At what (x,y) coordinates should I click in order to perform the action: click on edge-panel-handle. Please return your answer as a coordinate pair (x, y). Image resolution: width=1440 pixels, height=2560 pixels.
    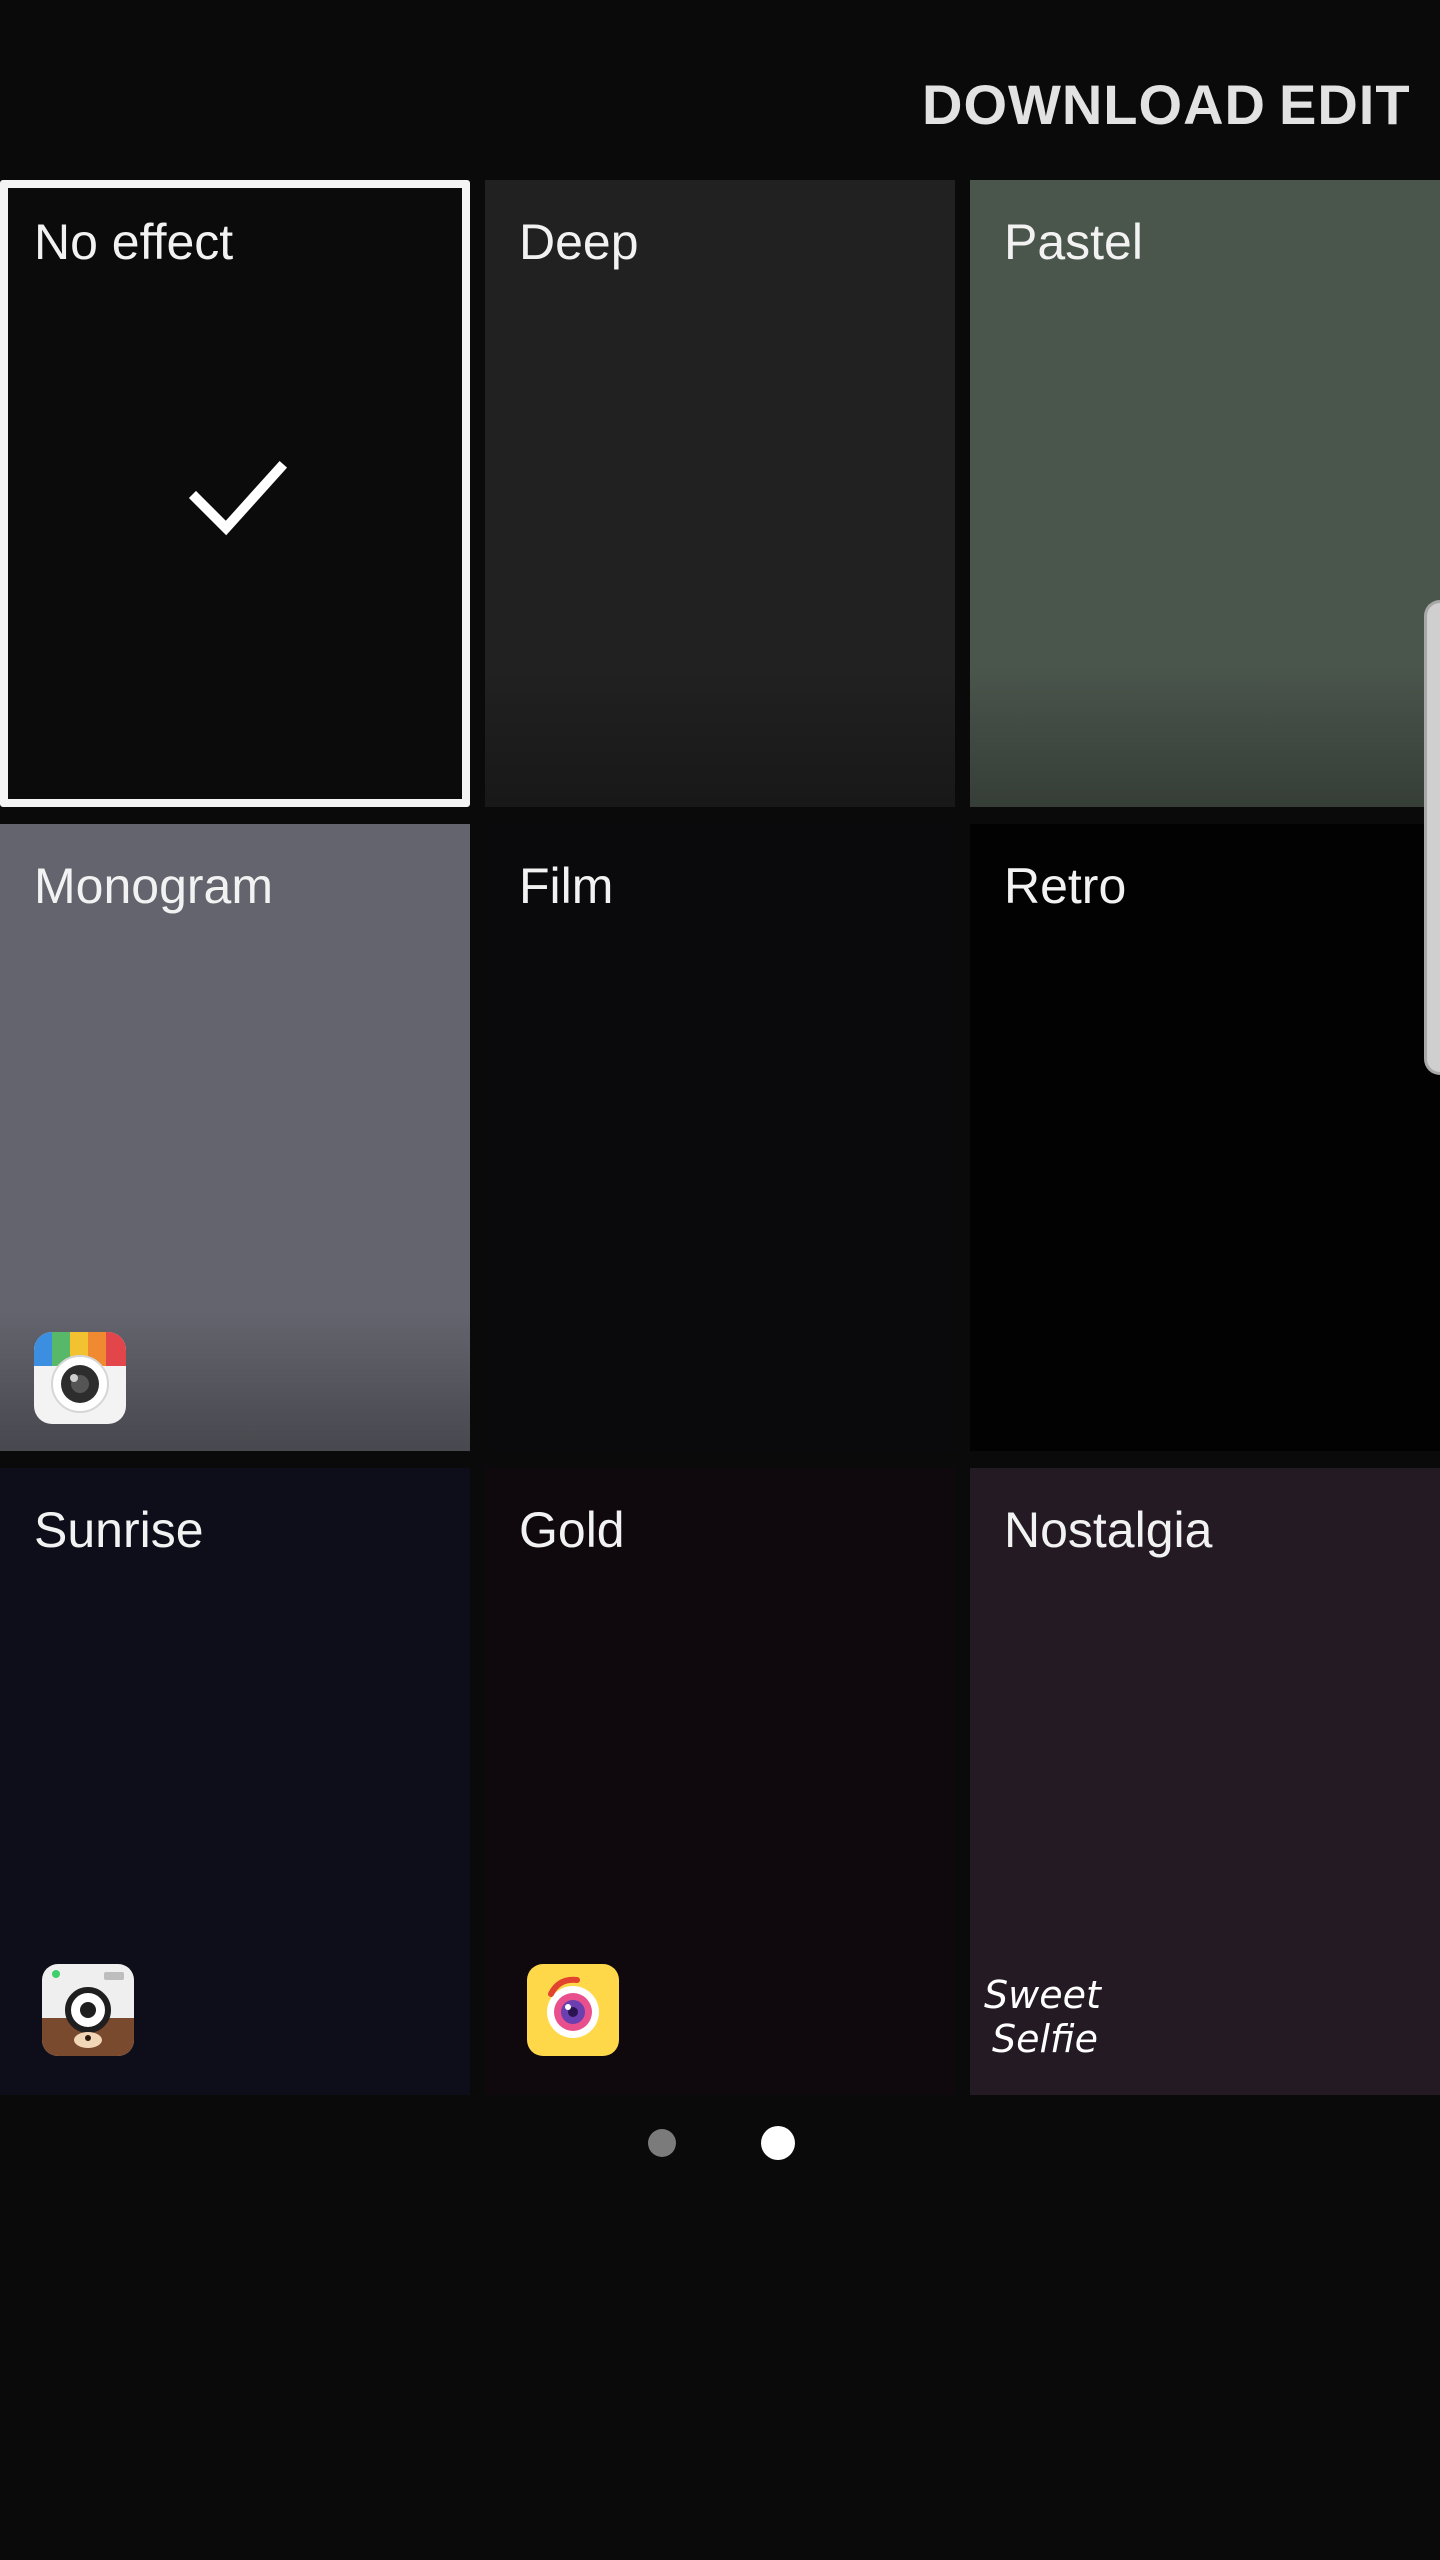
    Looking at the image, I should click on (1432, 837).